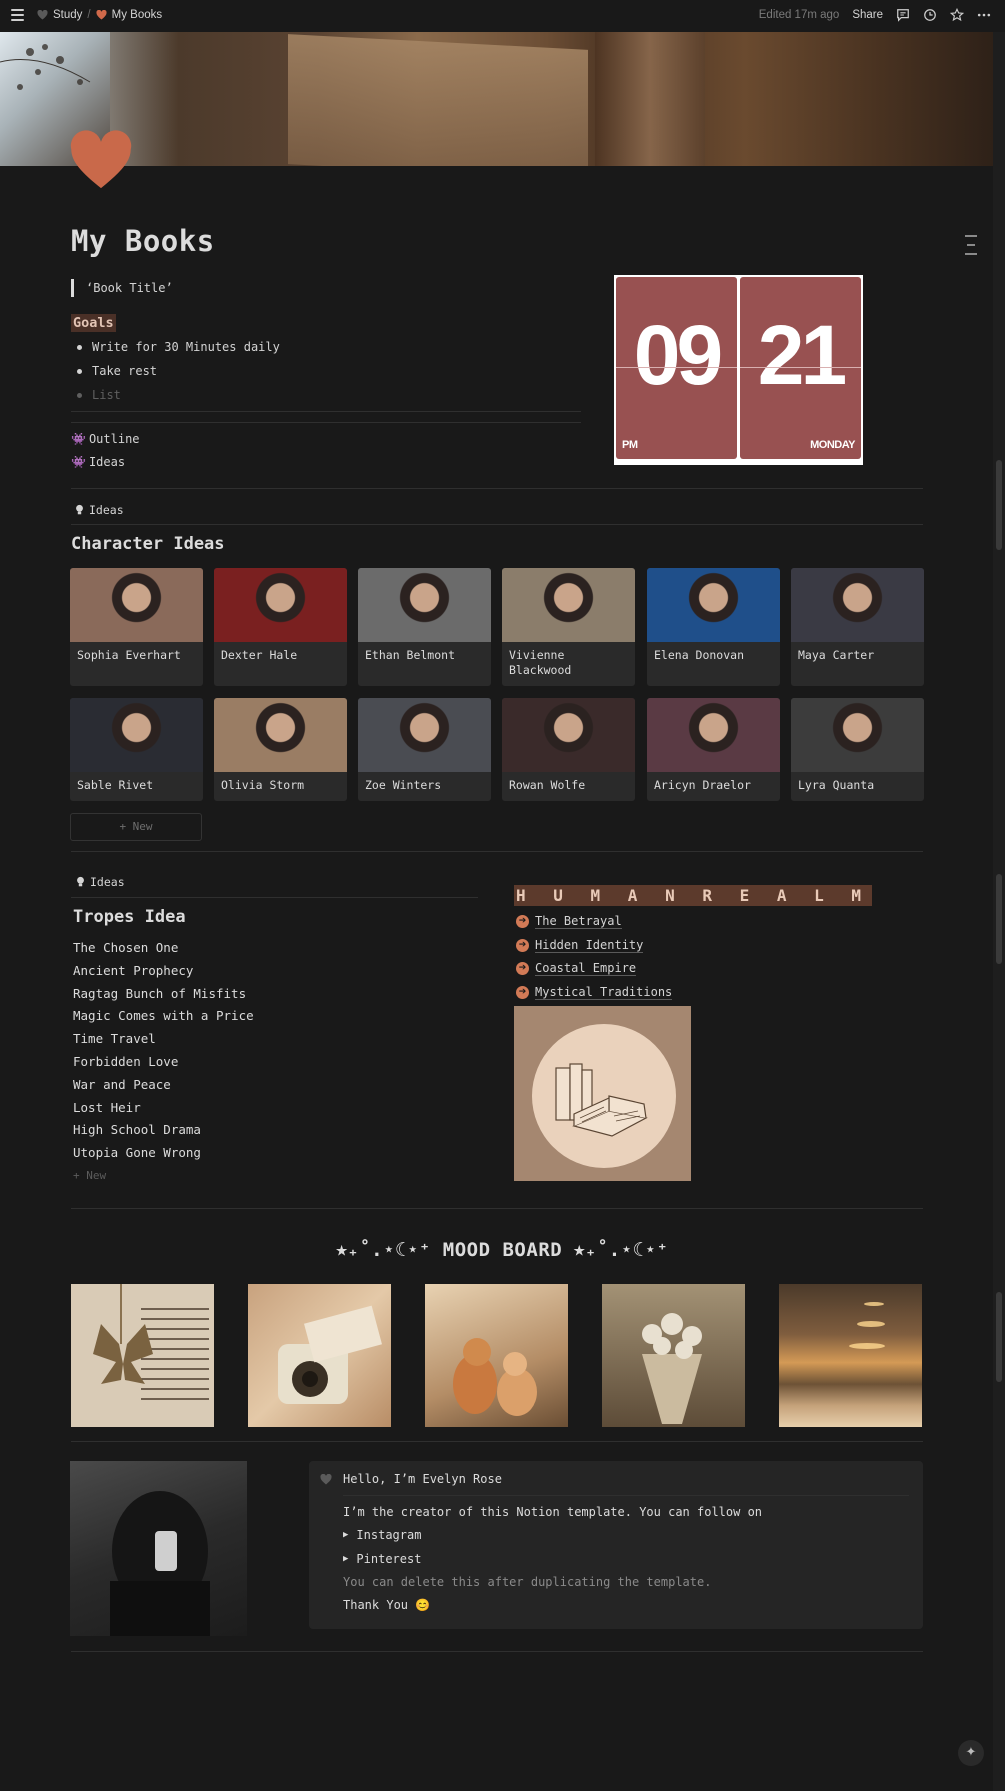 Image resolution: width=1005 pixels, height=1791 pixels. I want to click on cover-pillar, so click(650, 99).